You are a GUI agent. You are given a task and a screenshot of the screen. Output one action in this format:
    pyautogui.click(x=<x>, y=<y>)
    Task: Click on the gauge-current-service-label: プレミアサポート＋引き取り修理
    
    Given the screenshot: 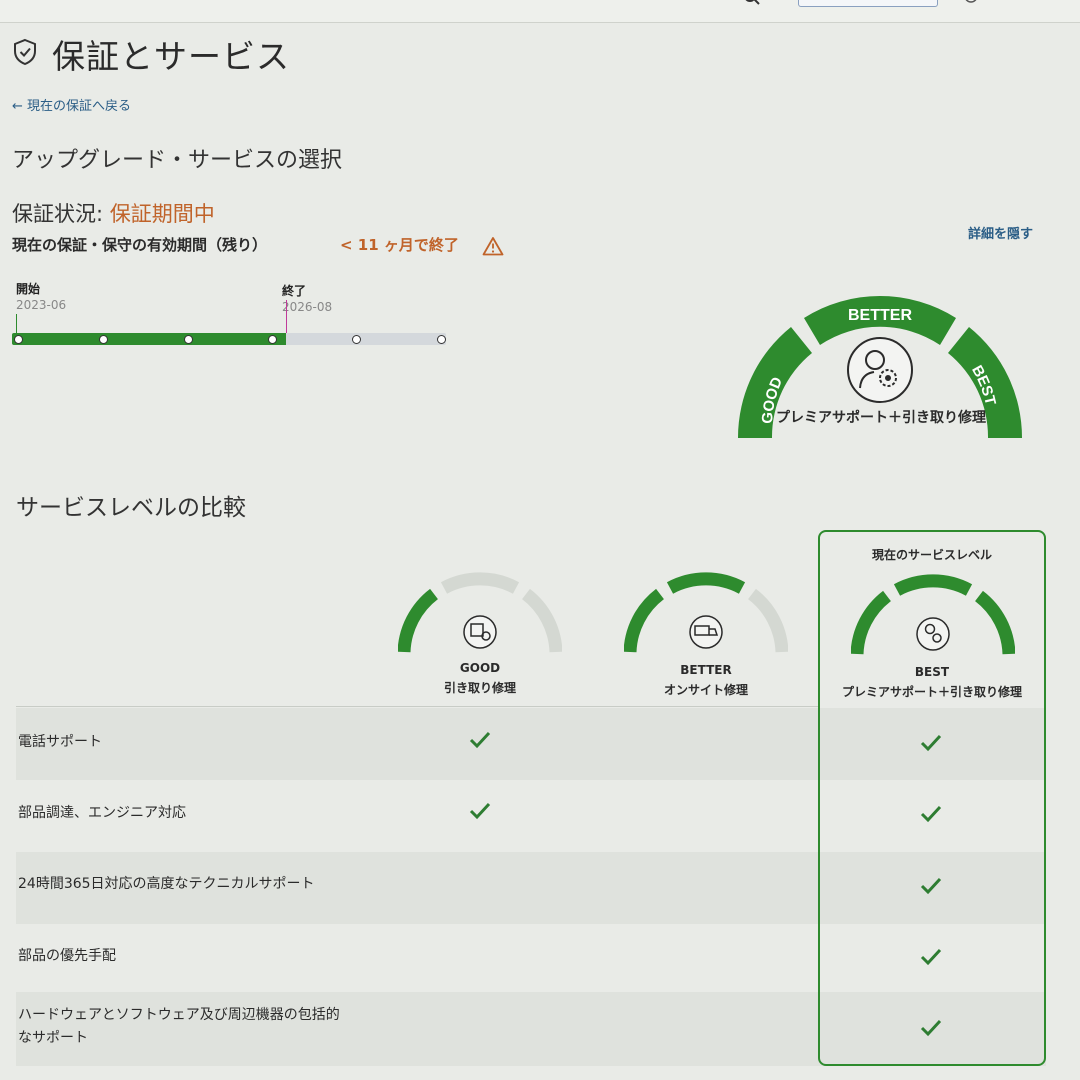 What is the action you would take?
    pyautogui.click(x=881, y=418)
    